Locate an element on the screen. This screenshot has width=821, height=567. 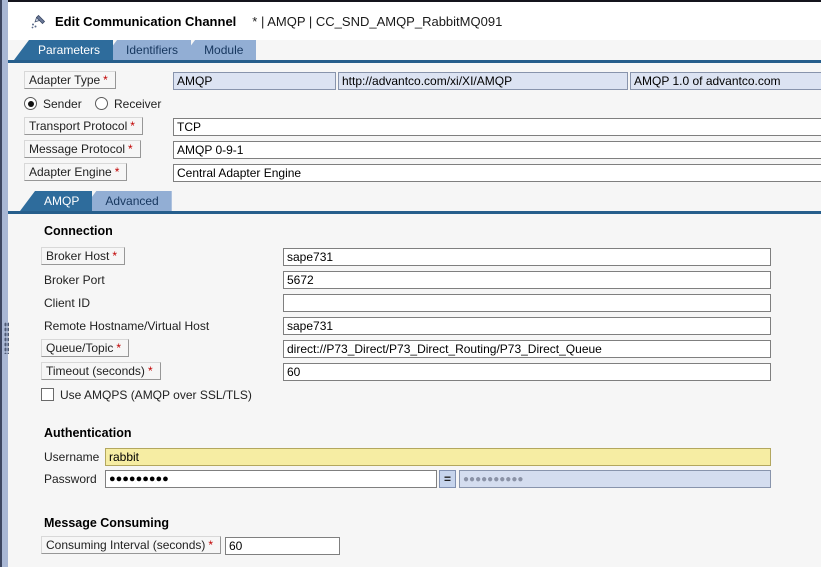
transport-protocol-field is located at coordinates (497, 127).